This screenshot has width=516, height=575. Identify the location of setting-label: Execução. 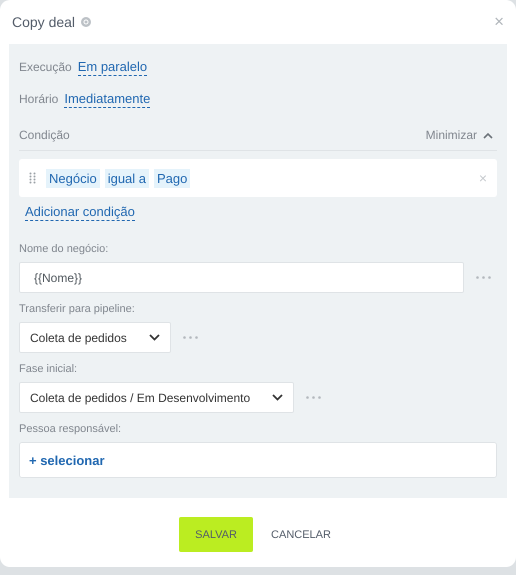
(45, 67).